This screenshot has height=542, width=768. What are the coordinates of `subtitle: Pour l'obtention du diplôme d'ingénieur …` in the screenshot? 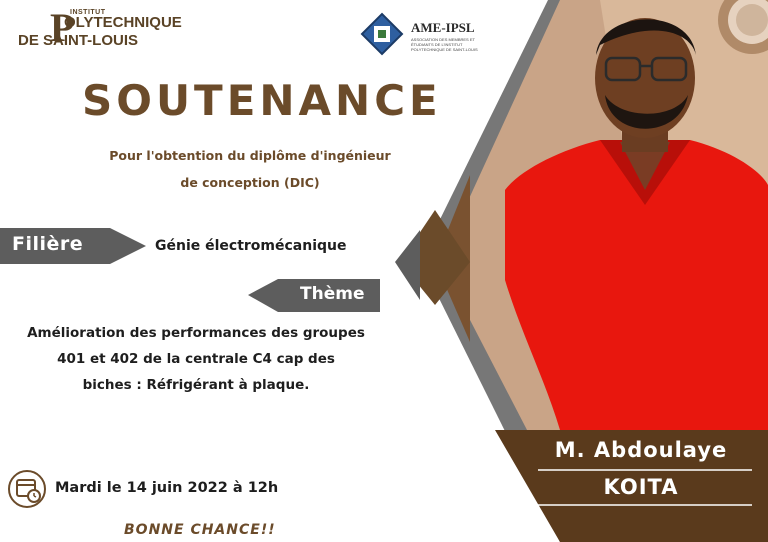 It's located at (250, 169).